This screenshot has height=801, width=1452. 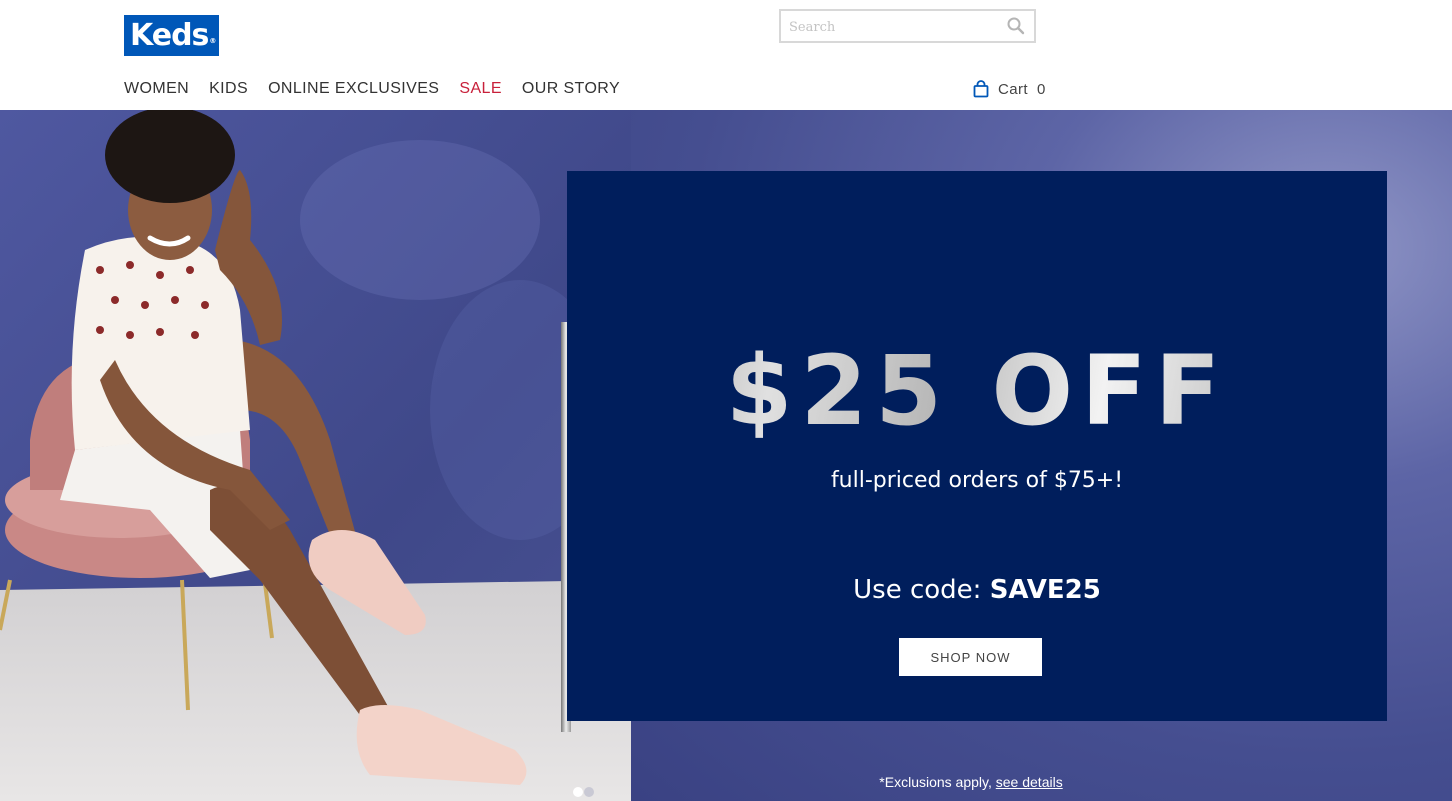 I want to click on promo-code-line: Use code: SAVE25, so click(x=977, y=590).